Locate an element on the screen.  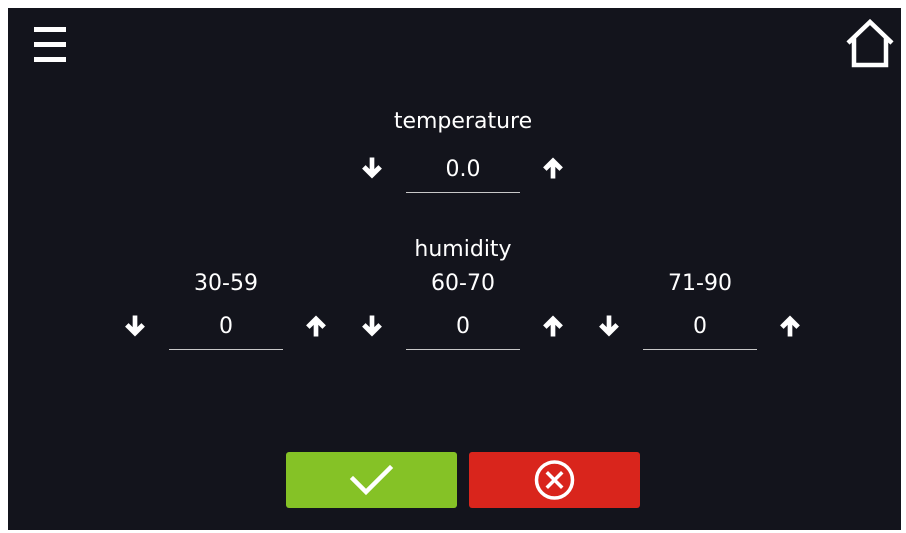
humidity-71-90-value-field: 0 is located at coordinates (700, 330).